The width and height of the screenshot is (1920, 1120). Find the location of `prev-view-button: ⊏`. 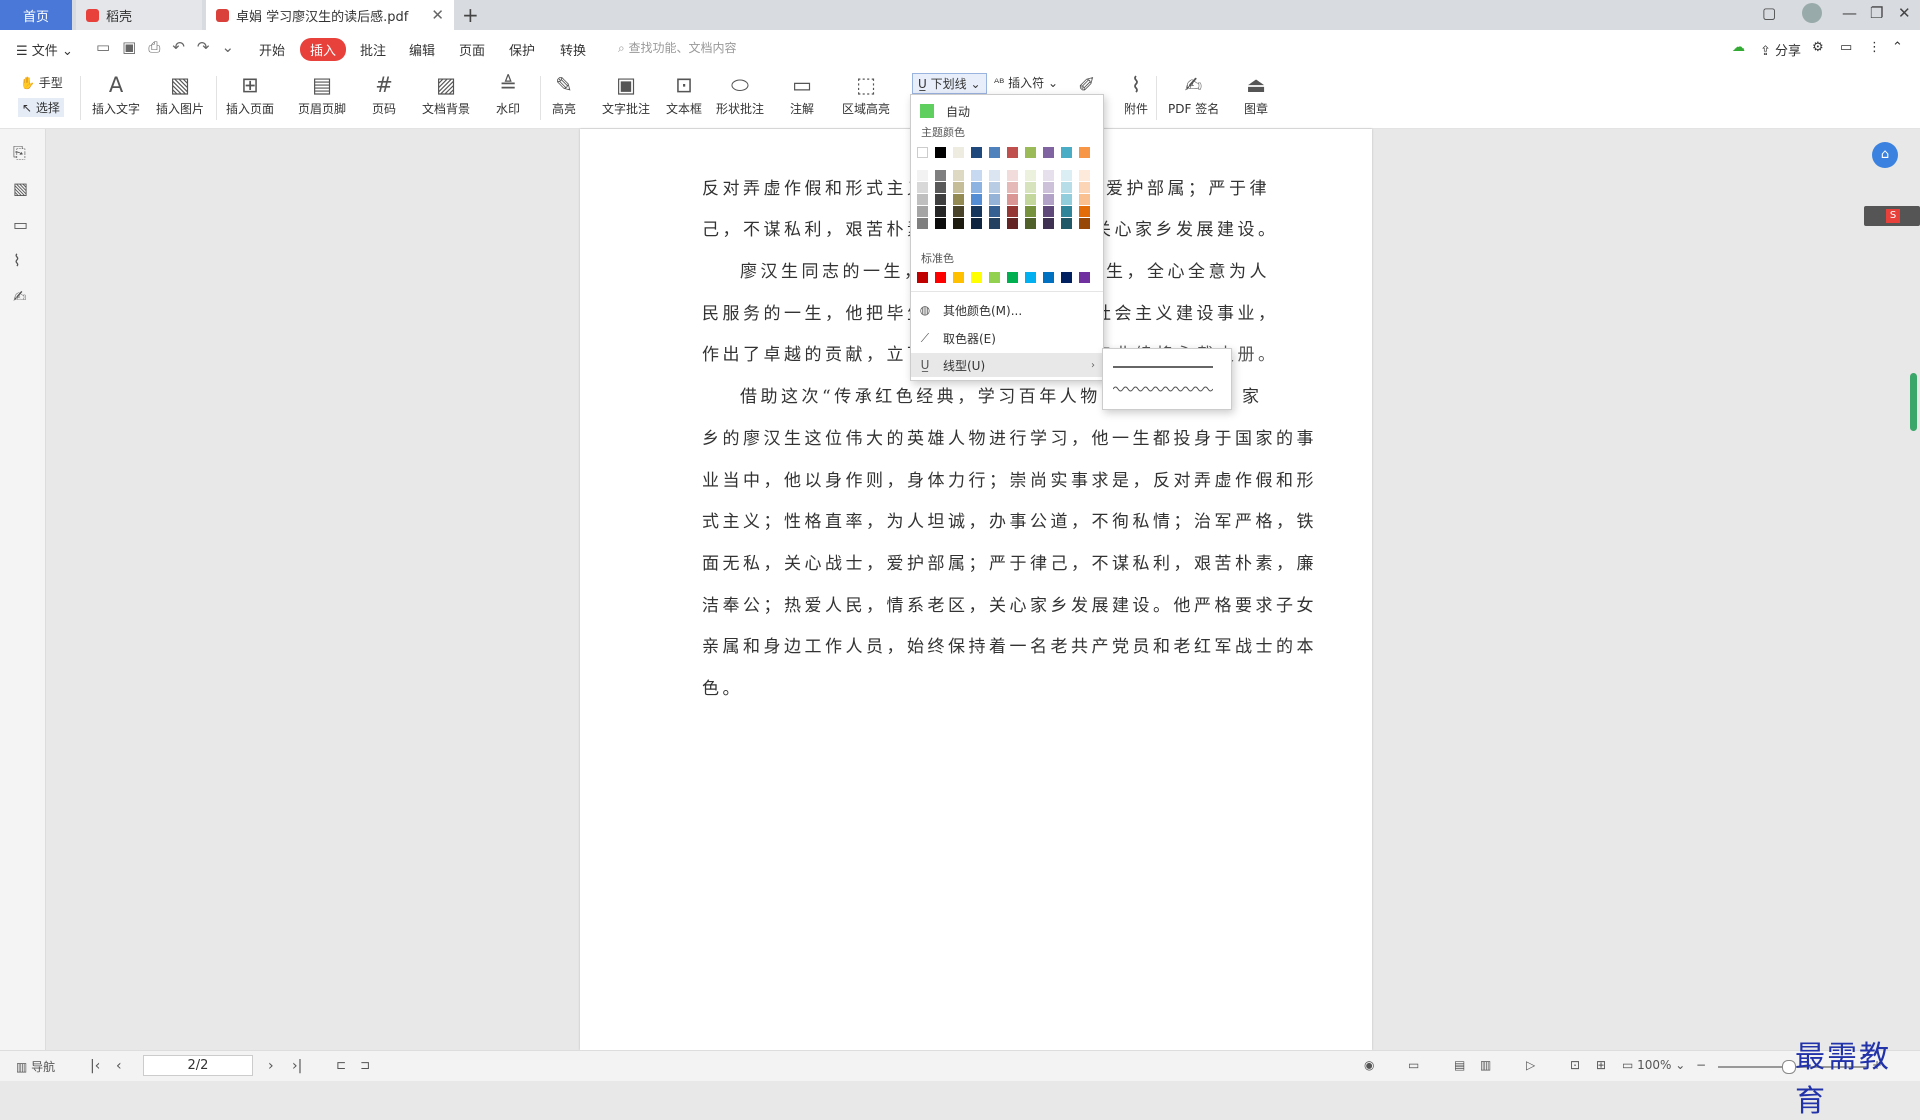

prev-view-button: ⊏ is located at coordinates (341, 1065).